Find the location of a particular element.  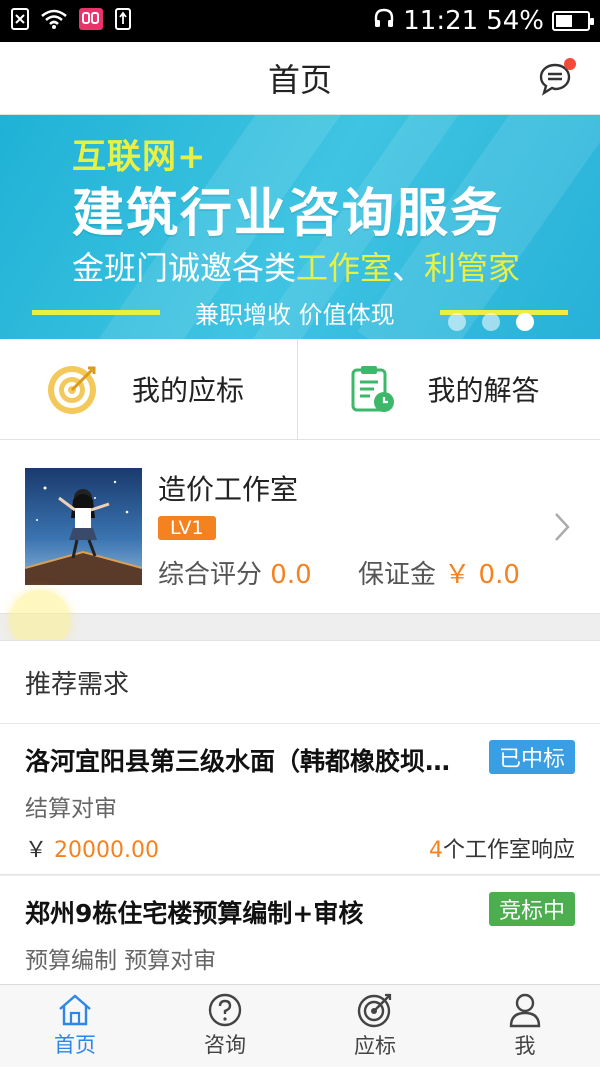

banner-bar-left is located at coordinates (96, 312).